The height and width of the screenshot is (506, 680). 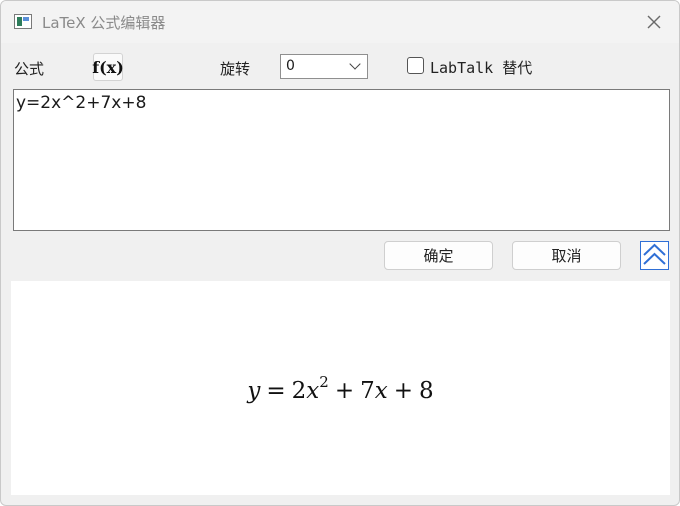 I want to click on collapse-preview-button, so click(x=654, y=255).